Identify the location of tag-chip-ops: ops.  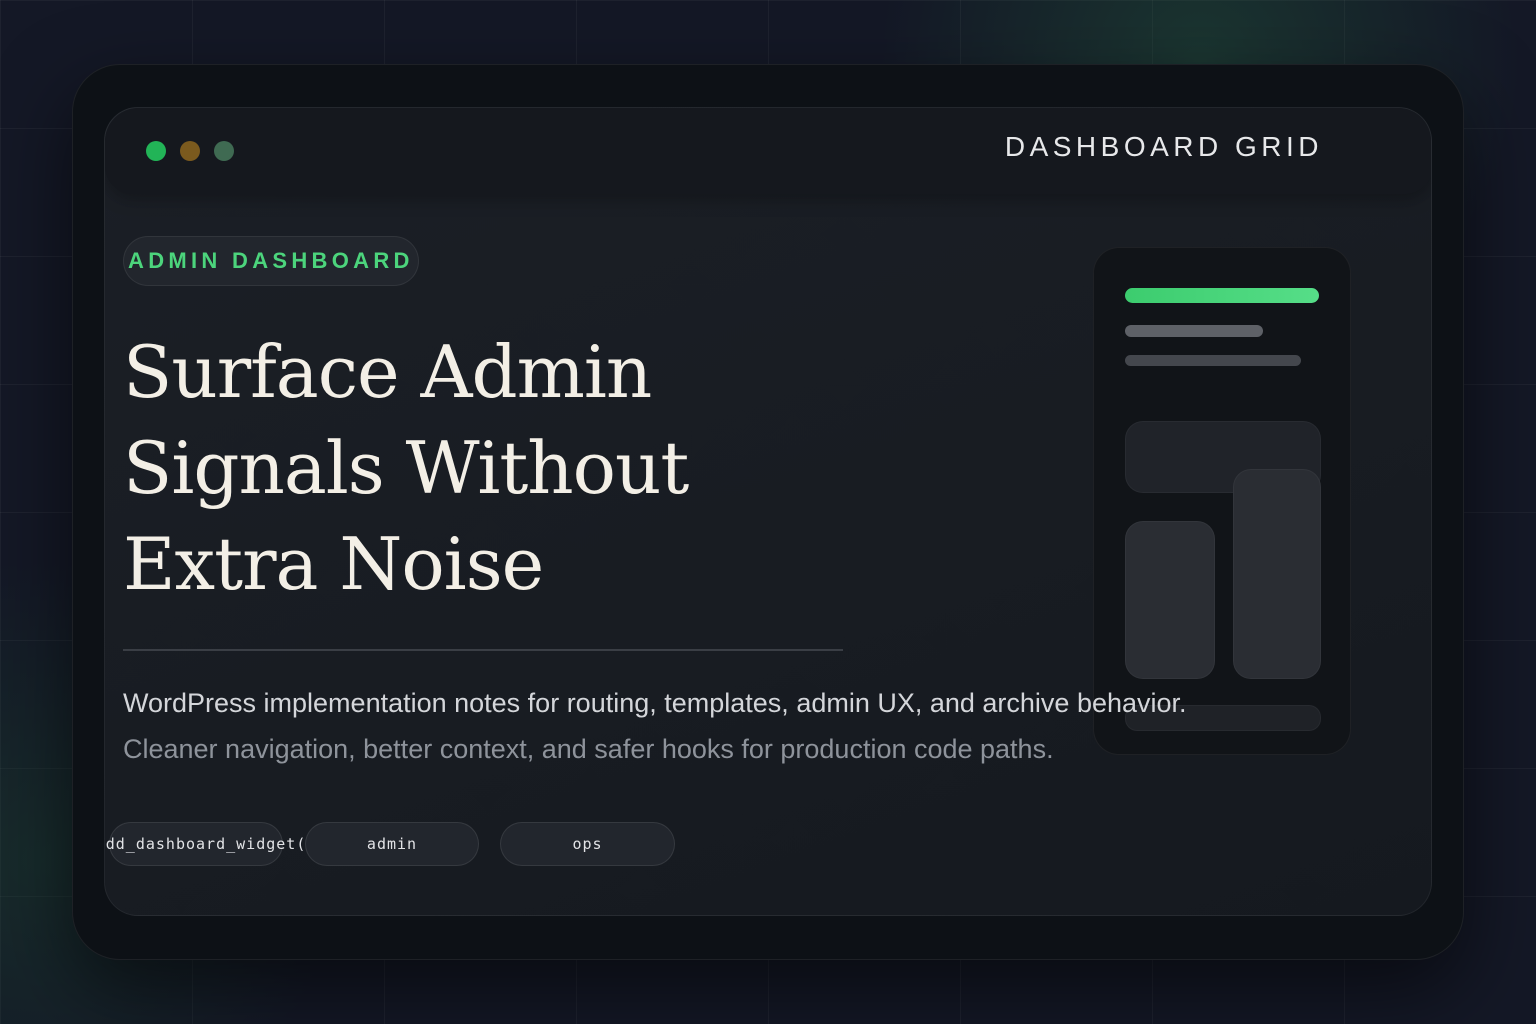
(587, 844).